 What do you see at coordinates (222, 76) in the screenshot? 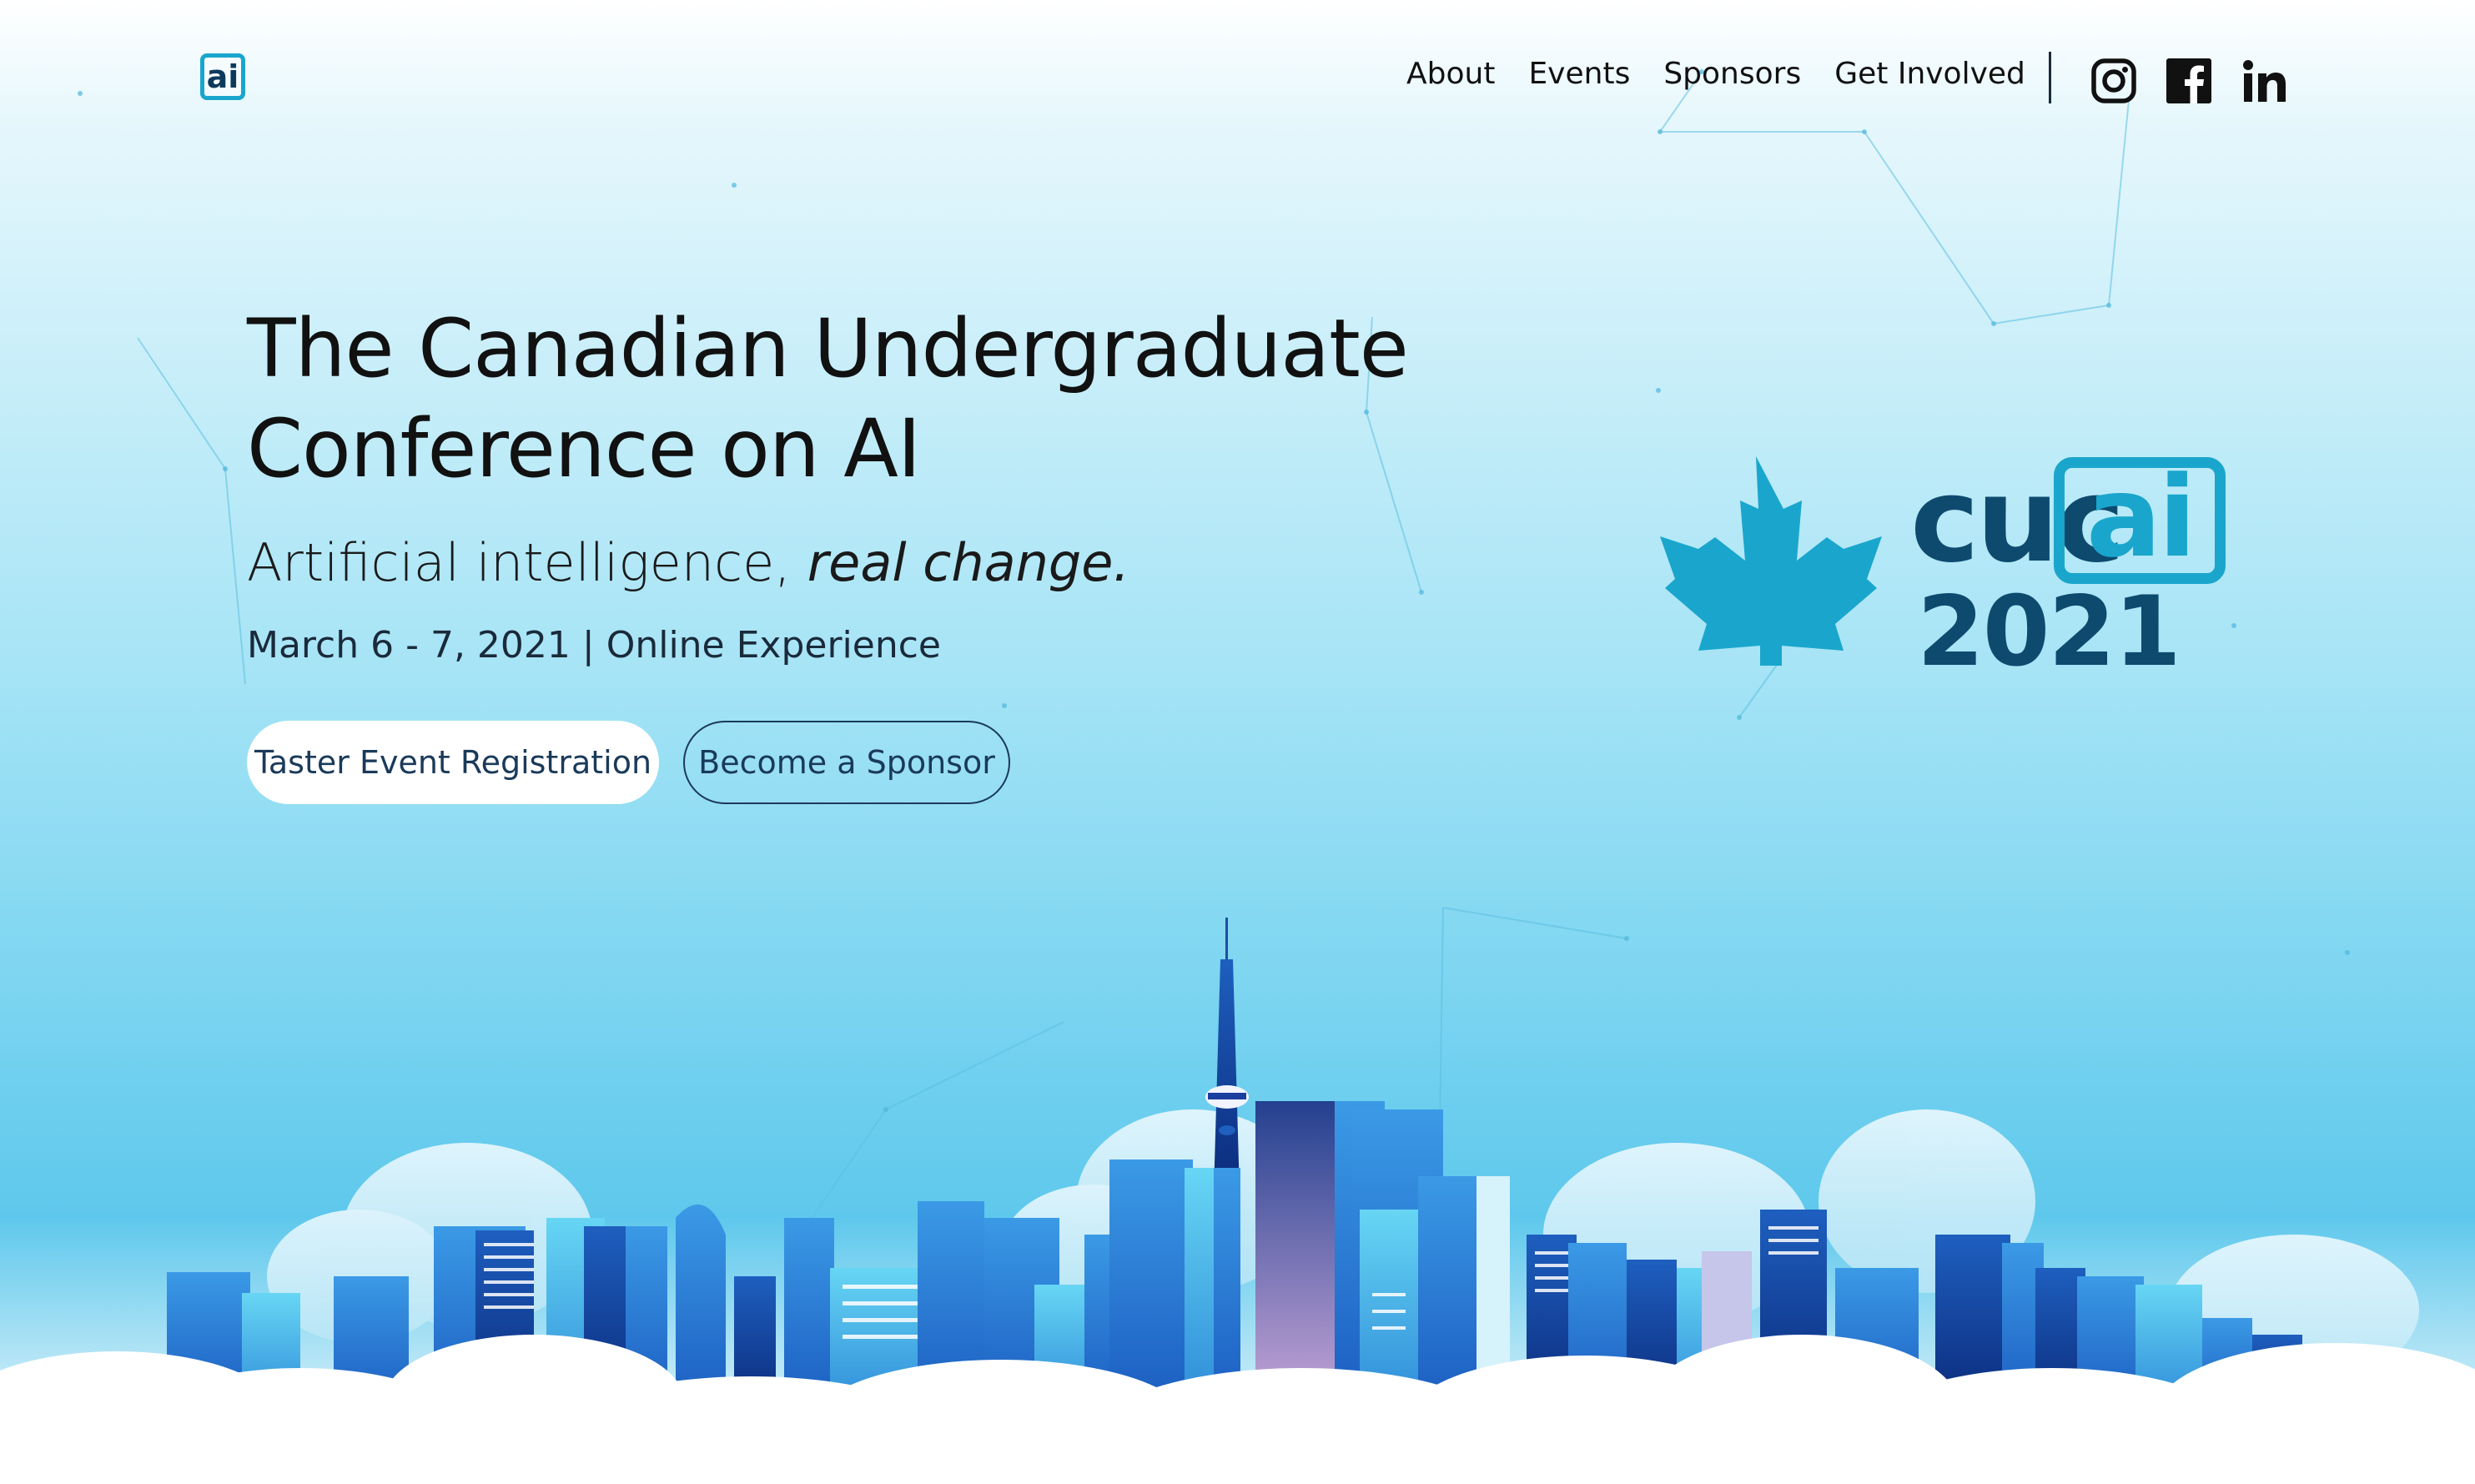
I see `site-logo: ai` at bounding box center [222, 76].